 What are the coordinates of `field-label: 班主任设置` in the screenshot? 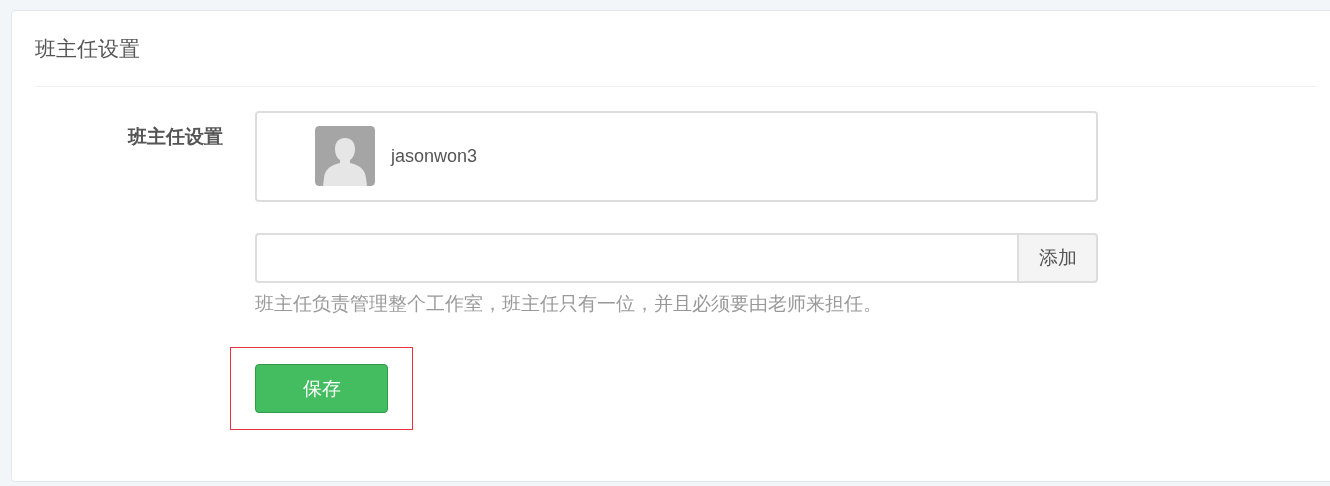 It's located at (174, 137).